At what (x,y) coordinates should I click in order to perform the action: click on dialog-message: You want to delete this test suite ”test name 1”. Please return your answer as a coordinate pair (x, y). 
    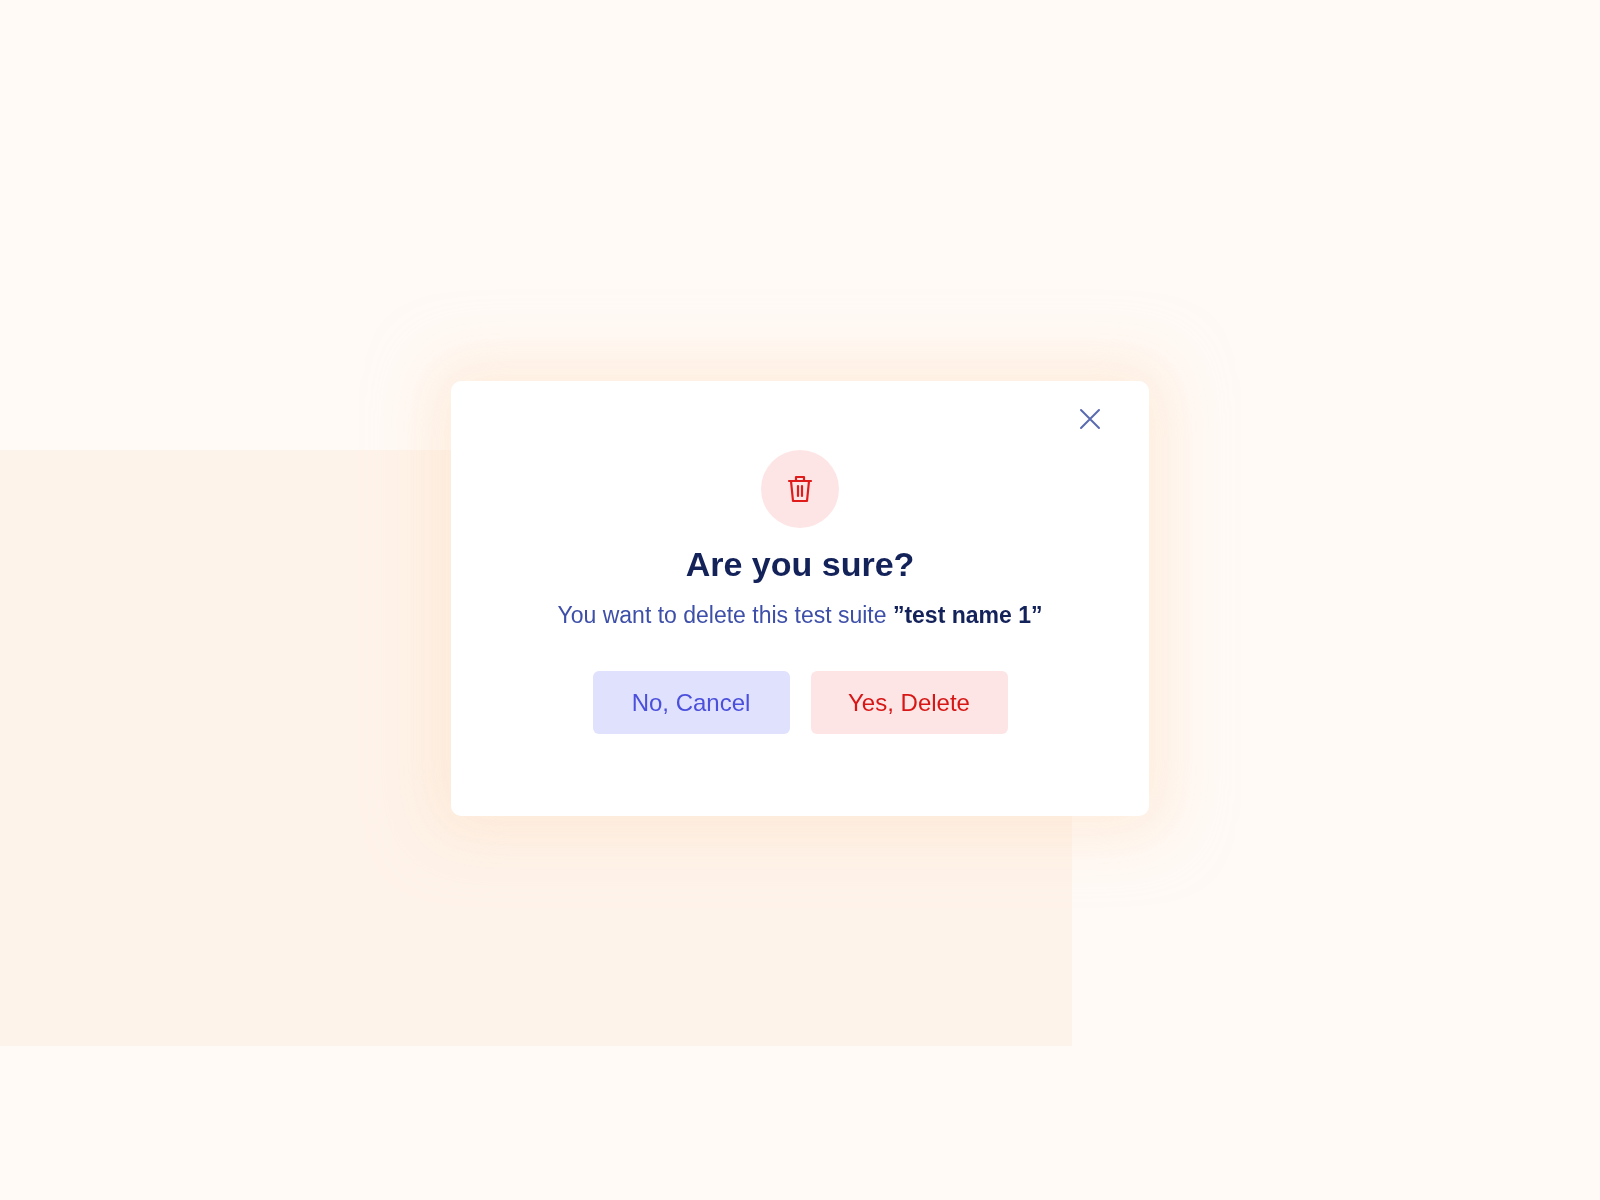
    Looking at the image, I should click on (800, 615).